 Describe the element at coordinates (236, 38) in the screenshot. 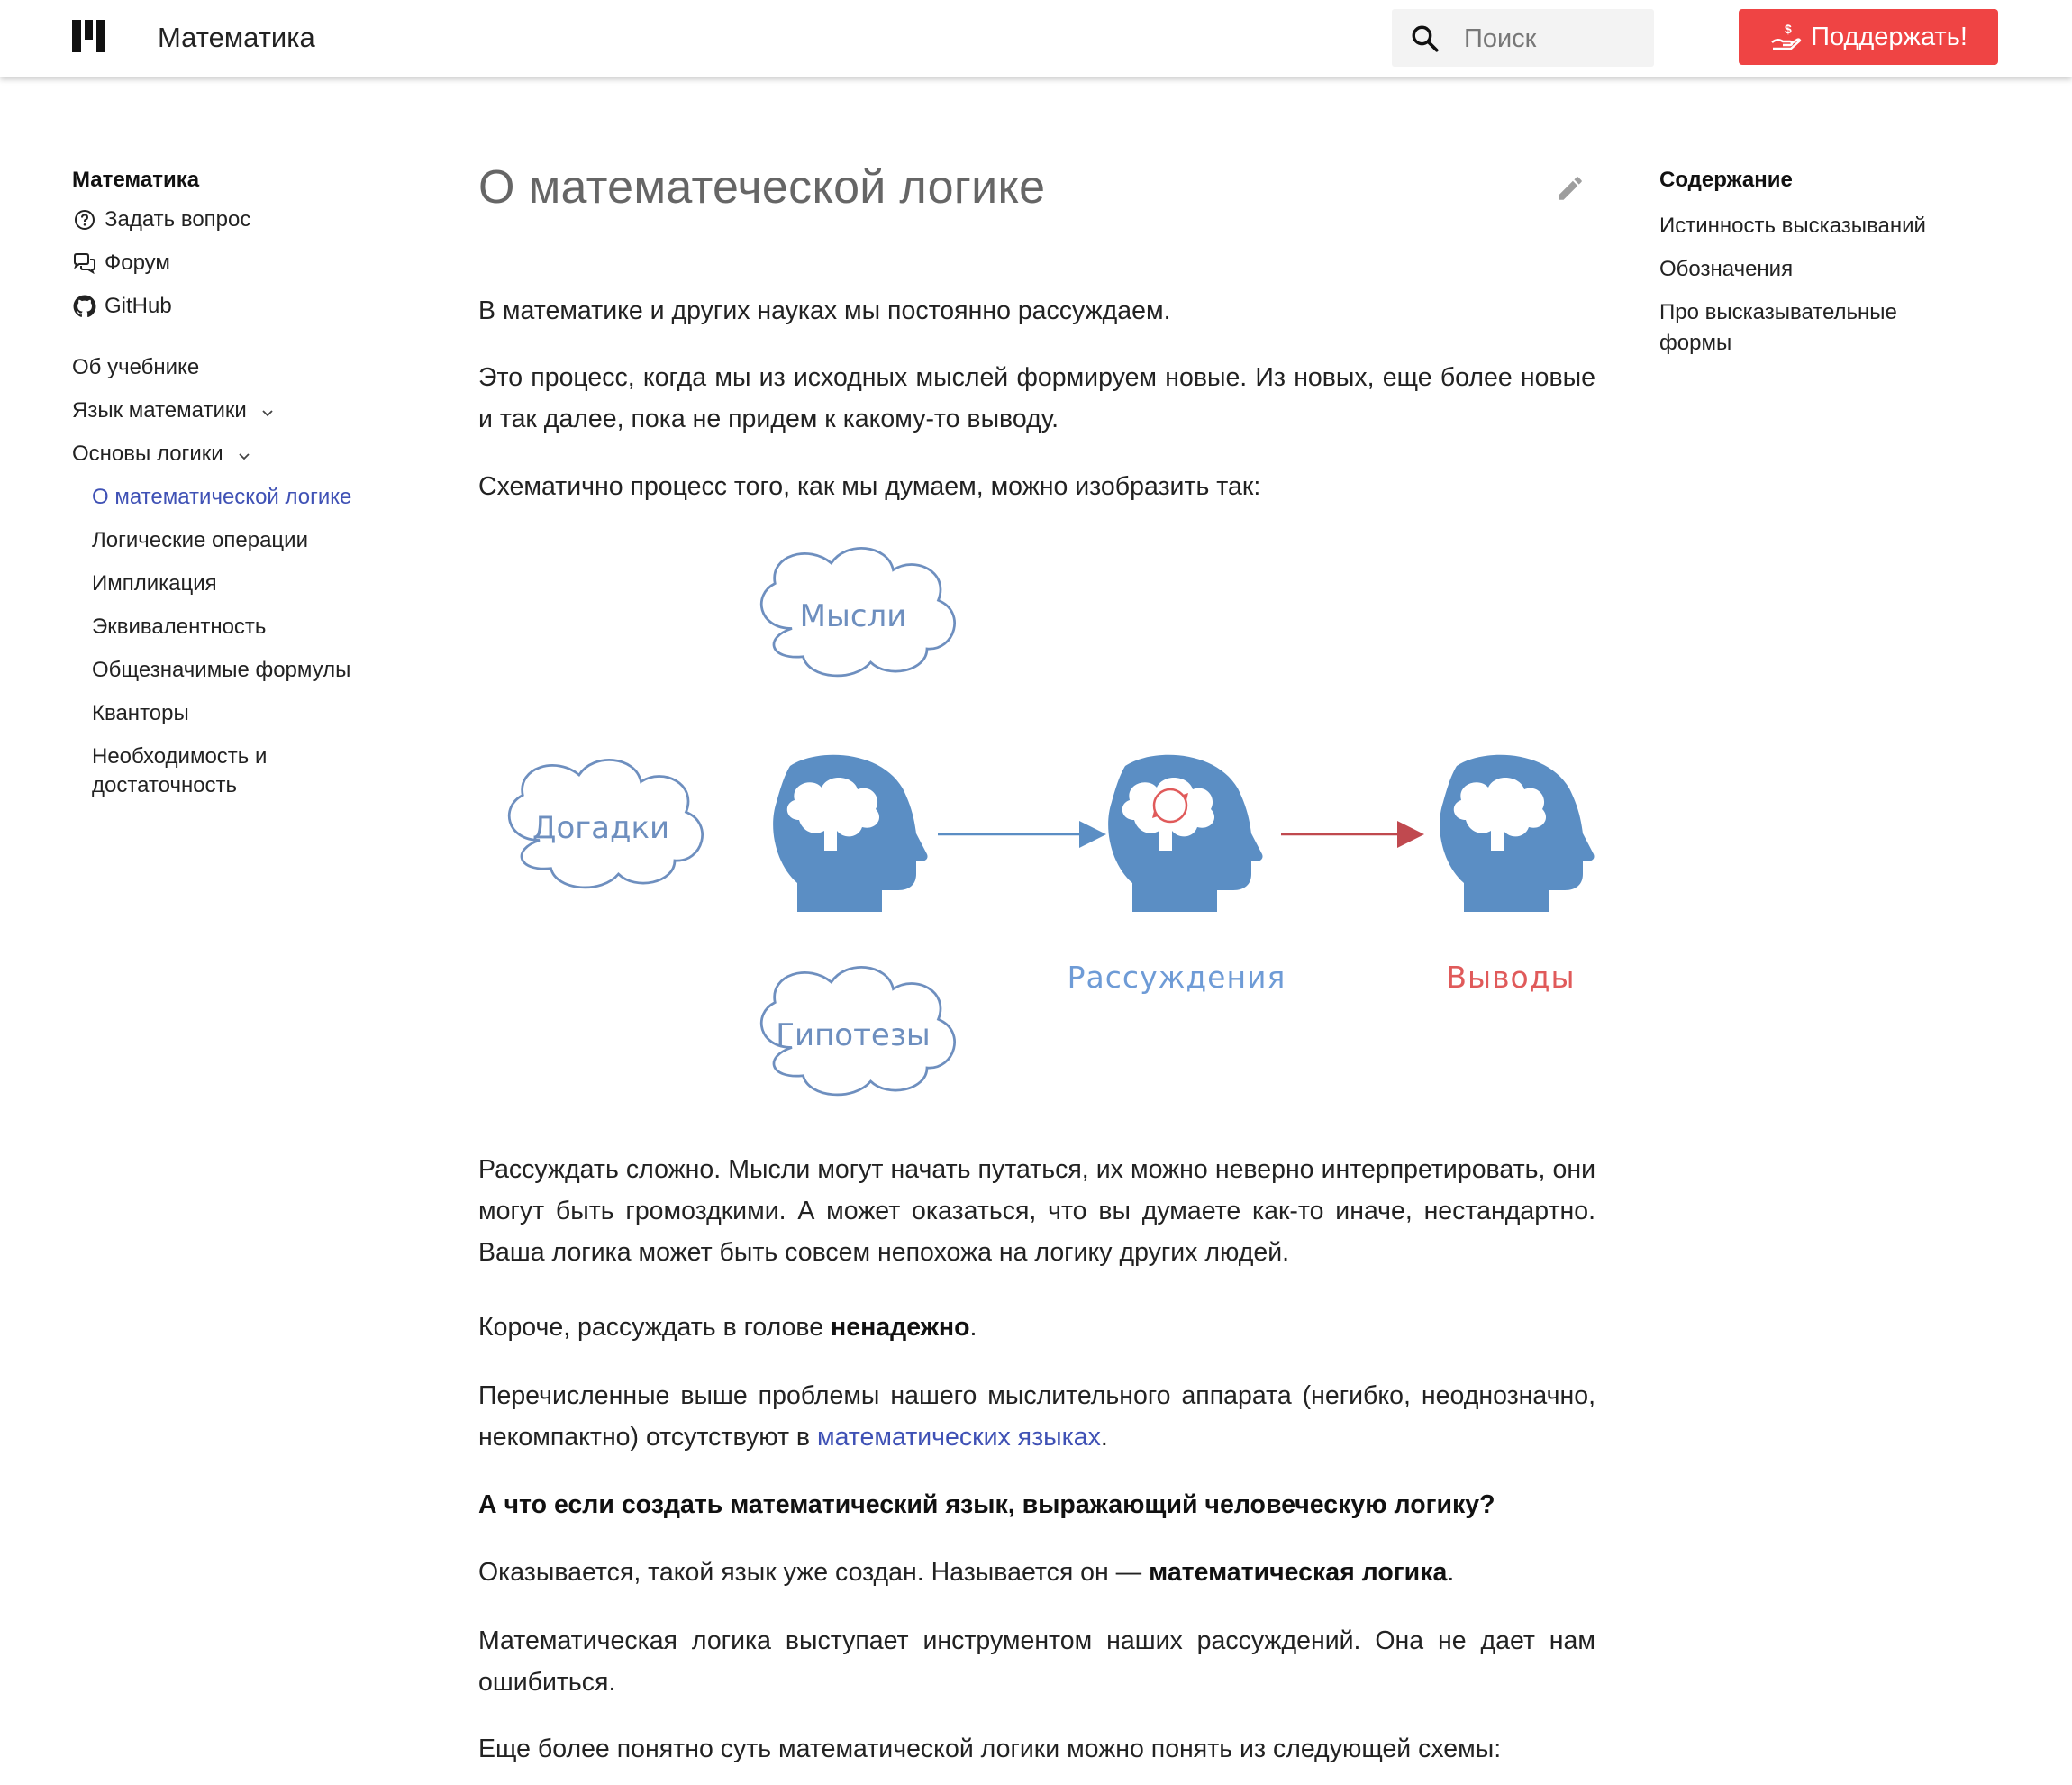

I see `app-title: Математика` at that location.